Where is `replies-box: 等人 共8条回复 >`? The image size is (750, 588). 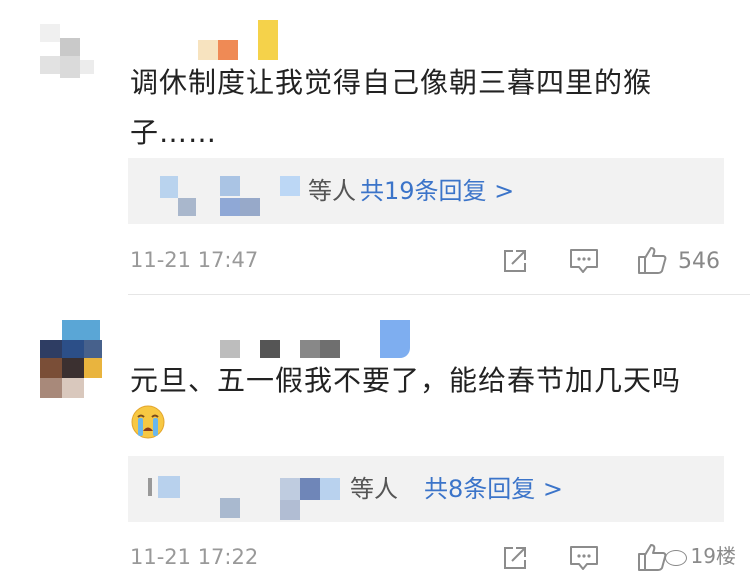 replies-box: 等人 共8条回复 > is located at coordinates (426, 489).